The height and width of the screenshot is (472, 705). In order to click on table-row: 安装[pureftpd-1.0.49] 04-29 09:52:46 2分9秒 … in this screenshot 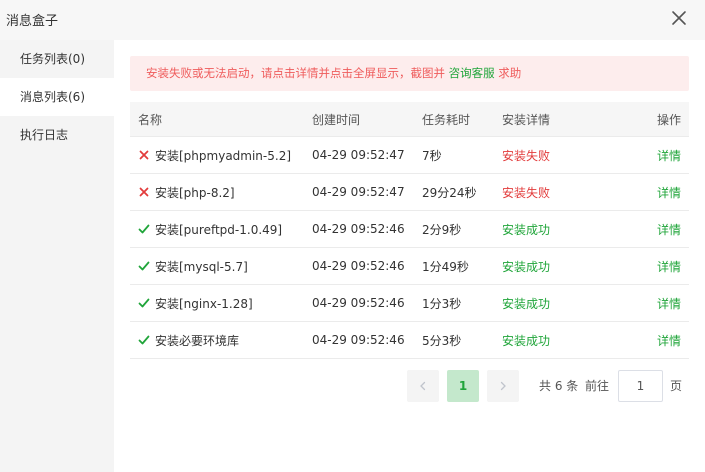, I will do `click(409, 229)`.